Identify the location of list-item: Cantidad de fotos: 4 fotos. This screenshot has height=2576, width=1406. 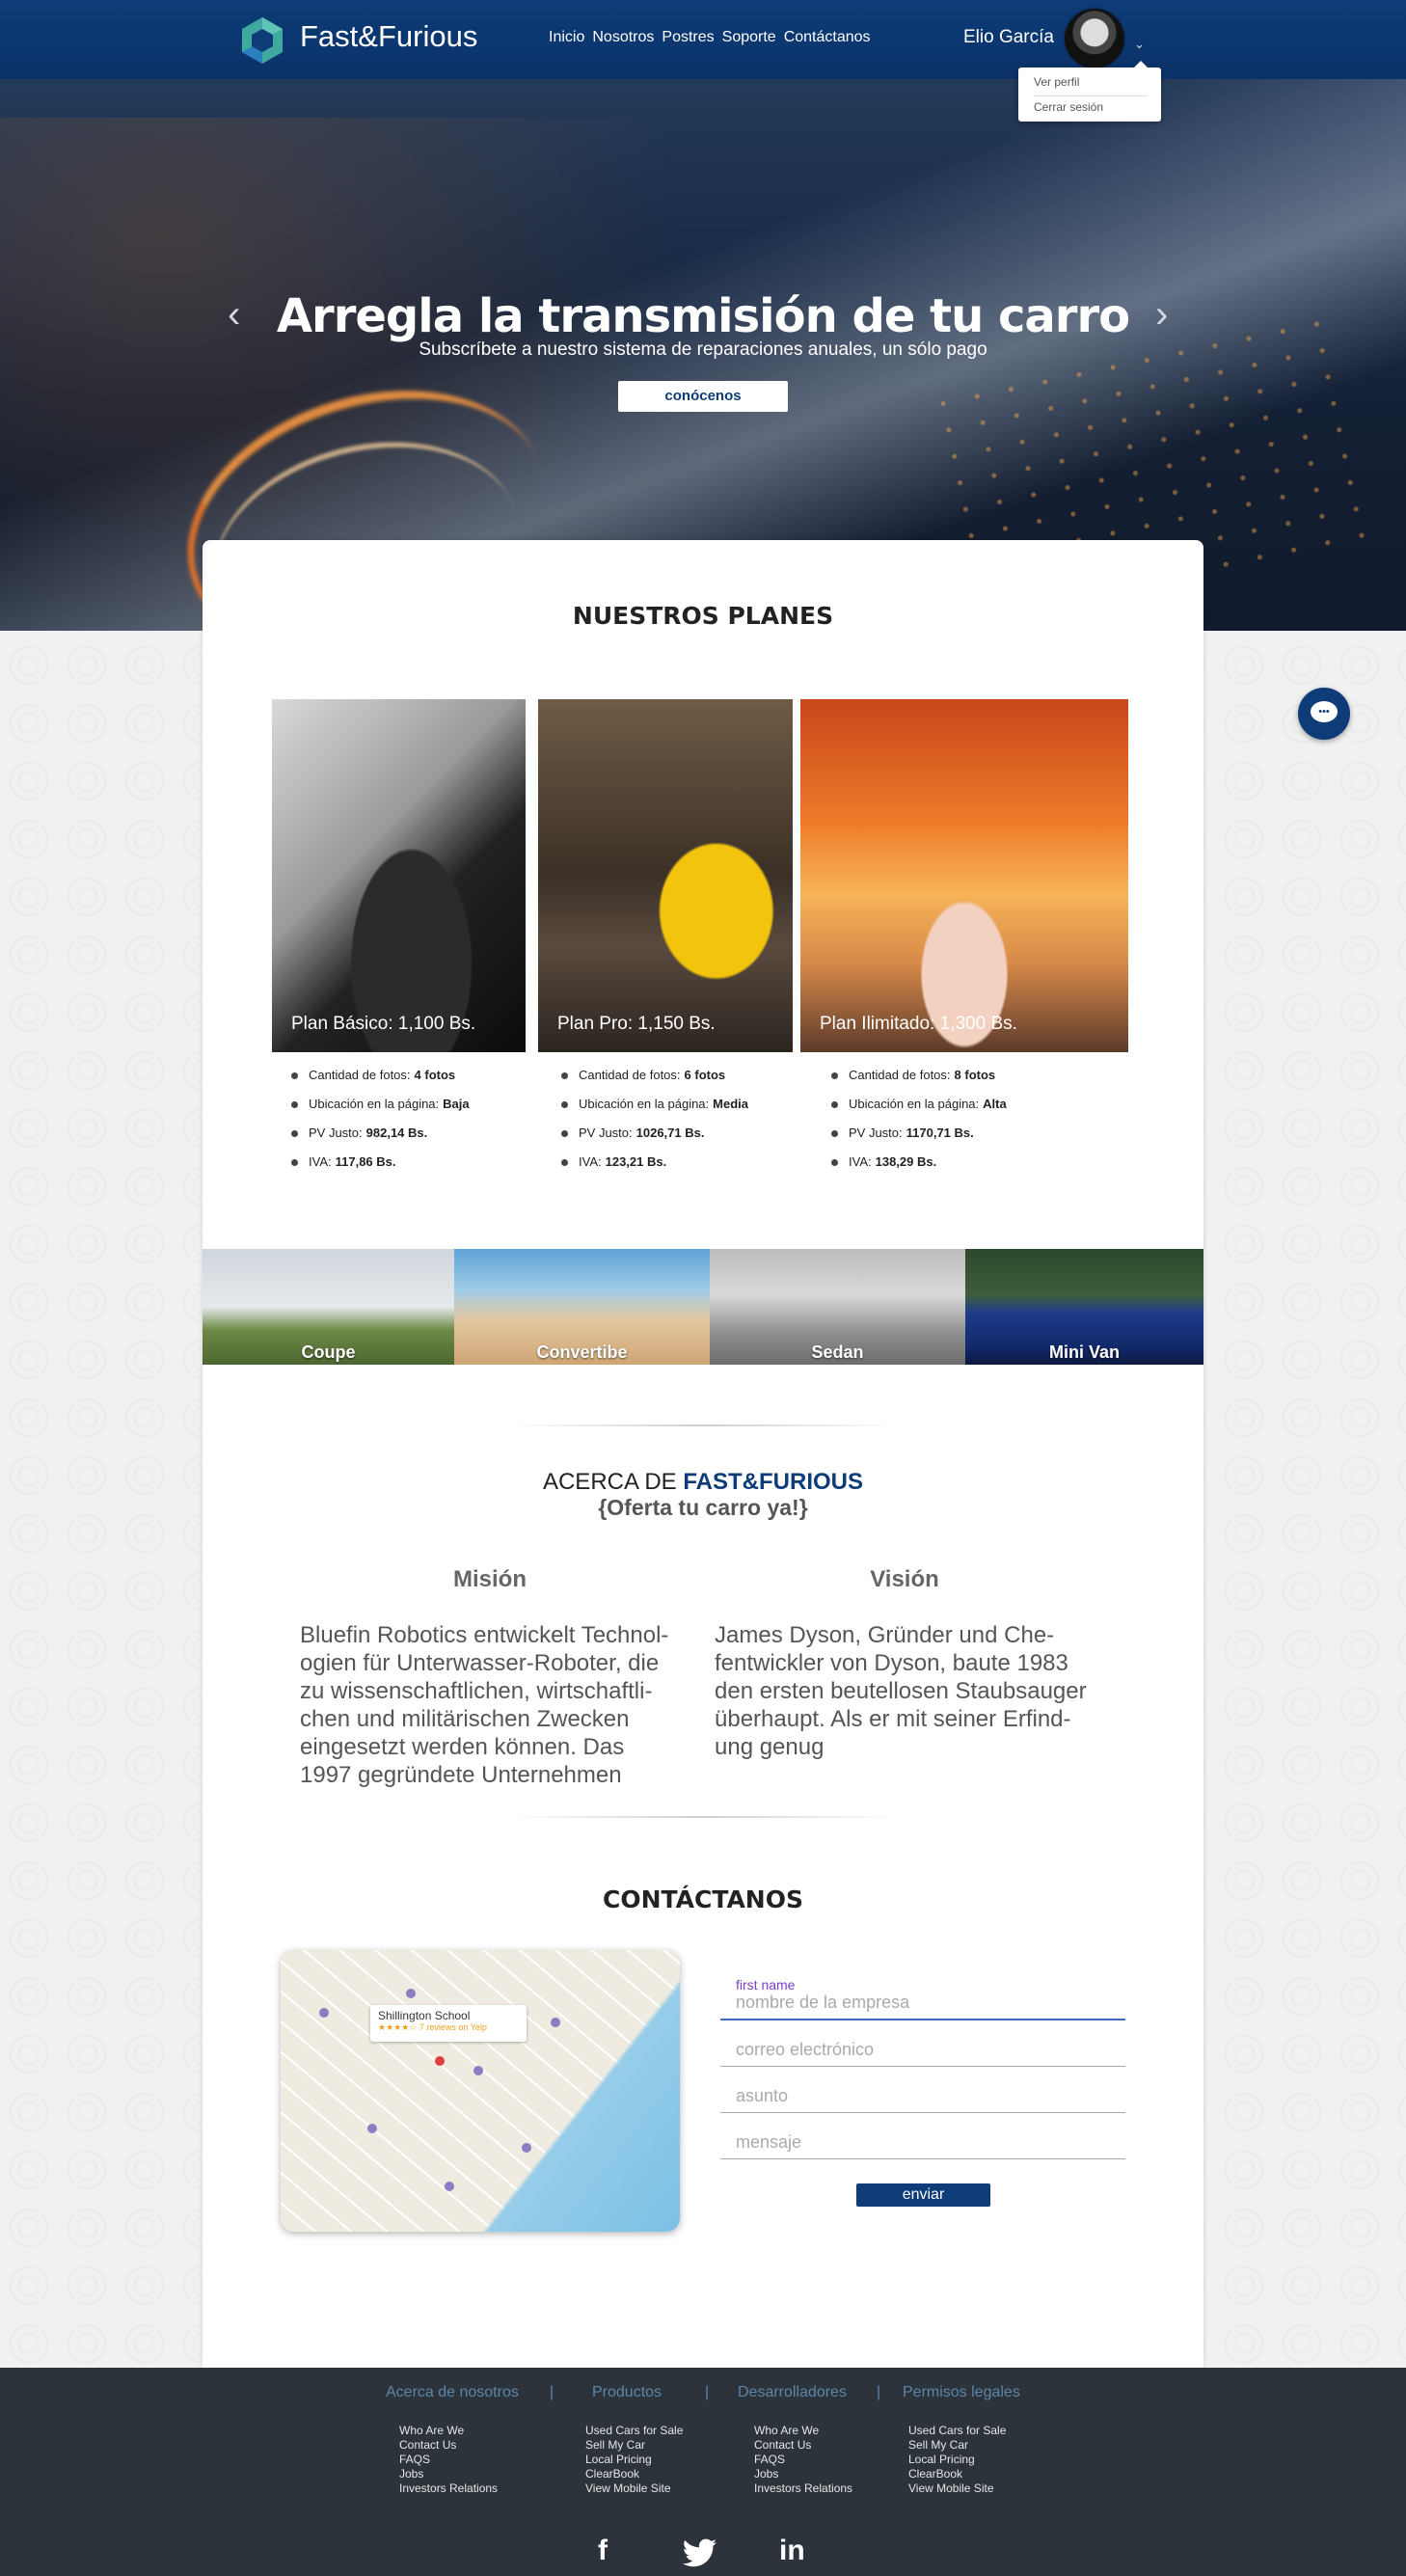
(381, 1081).